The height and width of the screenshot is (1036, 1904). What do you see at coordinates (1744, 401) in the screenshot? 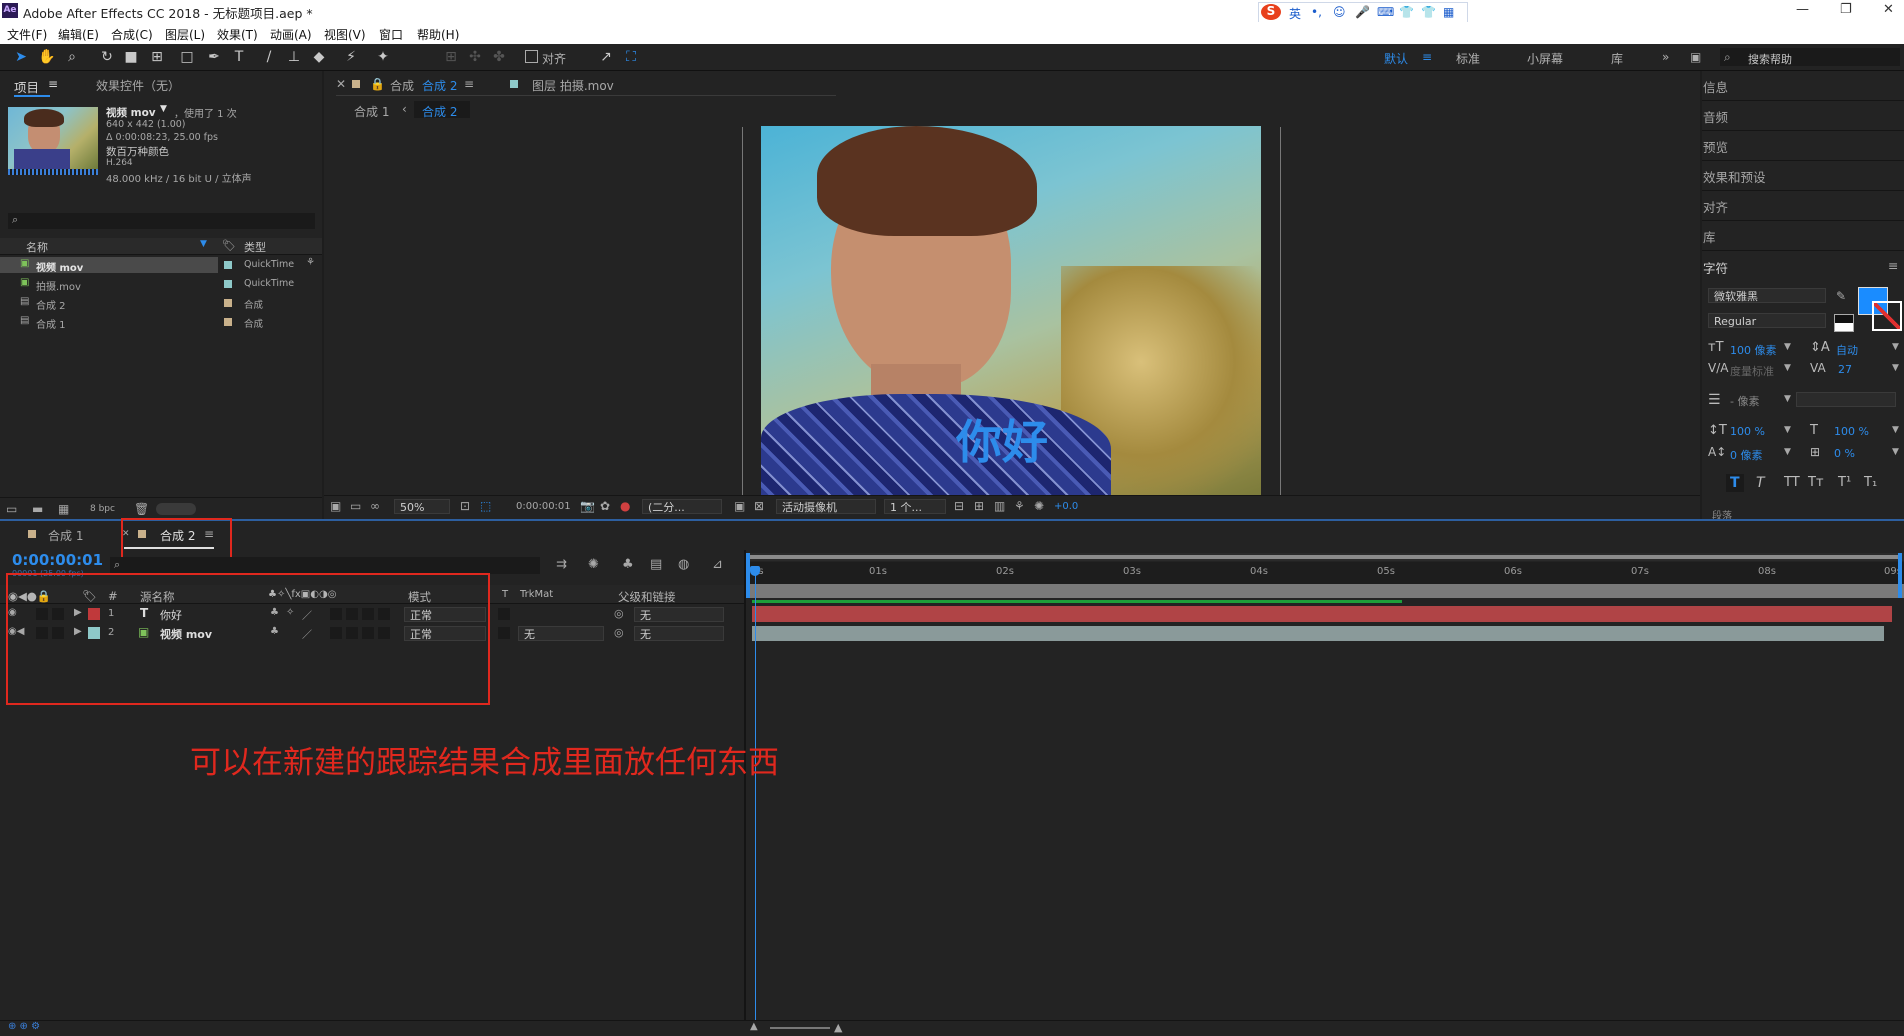
I see `stroke-width-value: - 像素` at bounding box center [1744, 401].